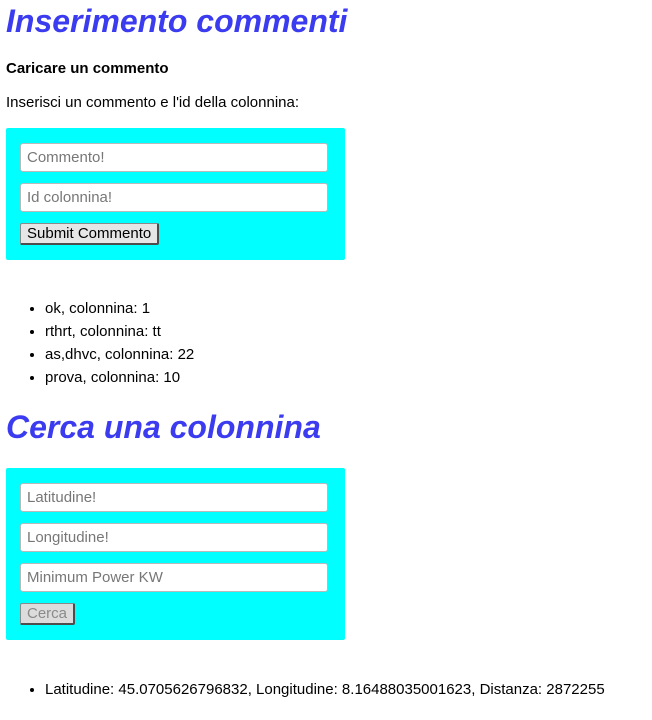 This screenshot has width=652, height=720. I want to click on comment-form-panel: Submit Commento, so click(175, 194).